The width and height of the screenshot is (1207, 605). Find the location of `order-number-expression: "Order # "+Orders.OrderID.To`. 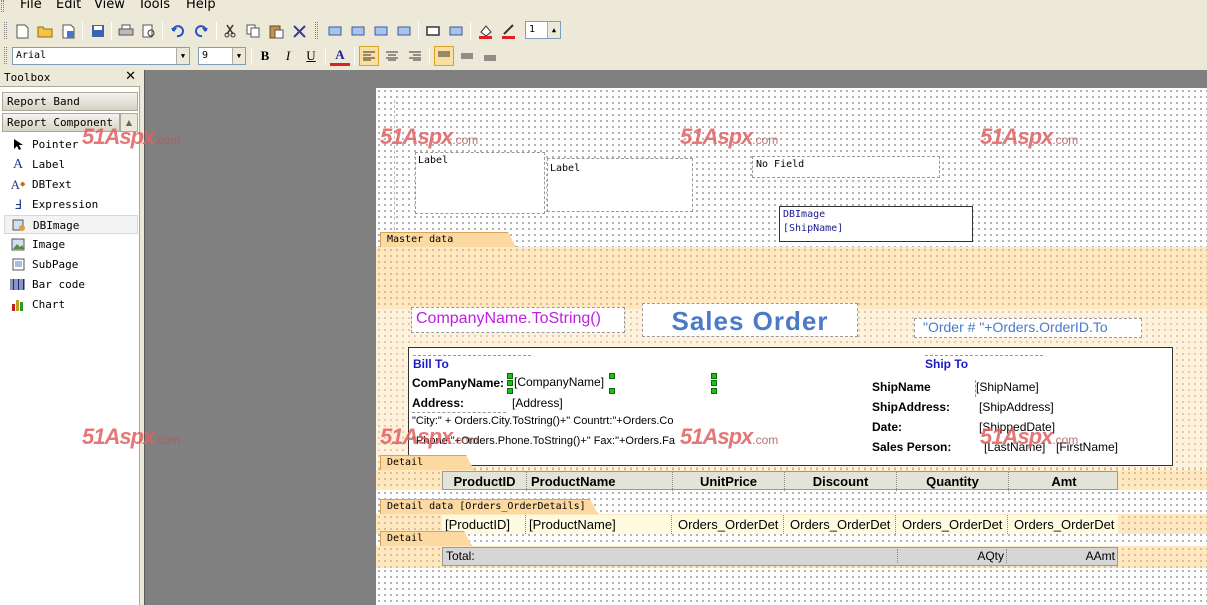

order-number-expression: "Order # "+Orders.OrderID.To is located at coordinates (1028, 328).